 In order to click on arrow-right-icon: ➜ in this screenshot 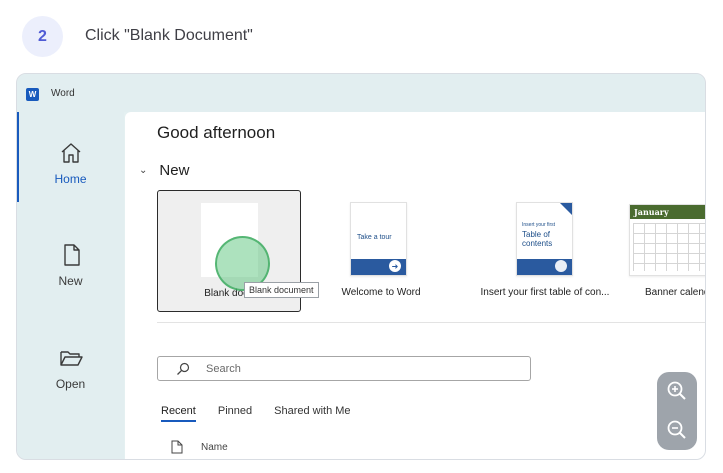, I will do `click(395, 266)`.